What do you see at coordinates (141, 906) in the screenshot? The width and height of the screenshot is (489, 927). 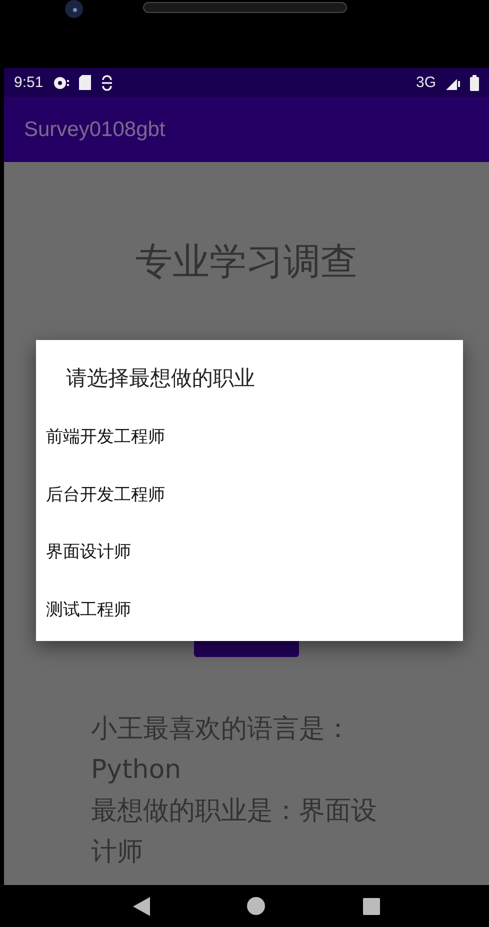 I see `back-icon` at bounding box center [141, 906].